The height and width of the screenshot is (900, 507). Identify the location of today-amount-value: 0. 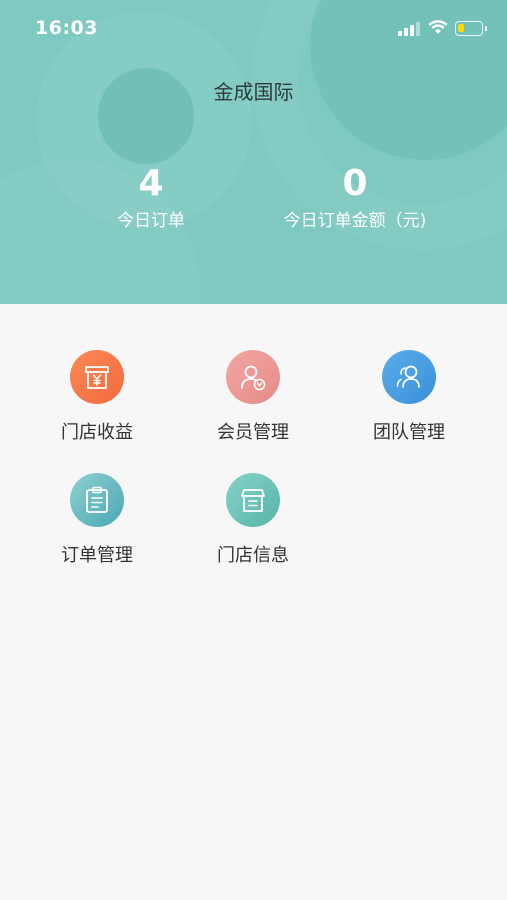
(355, 183).